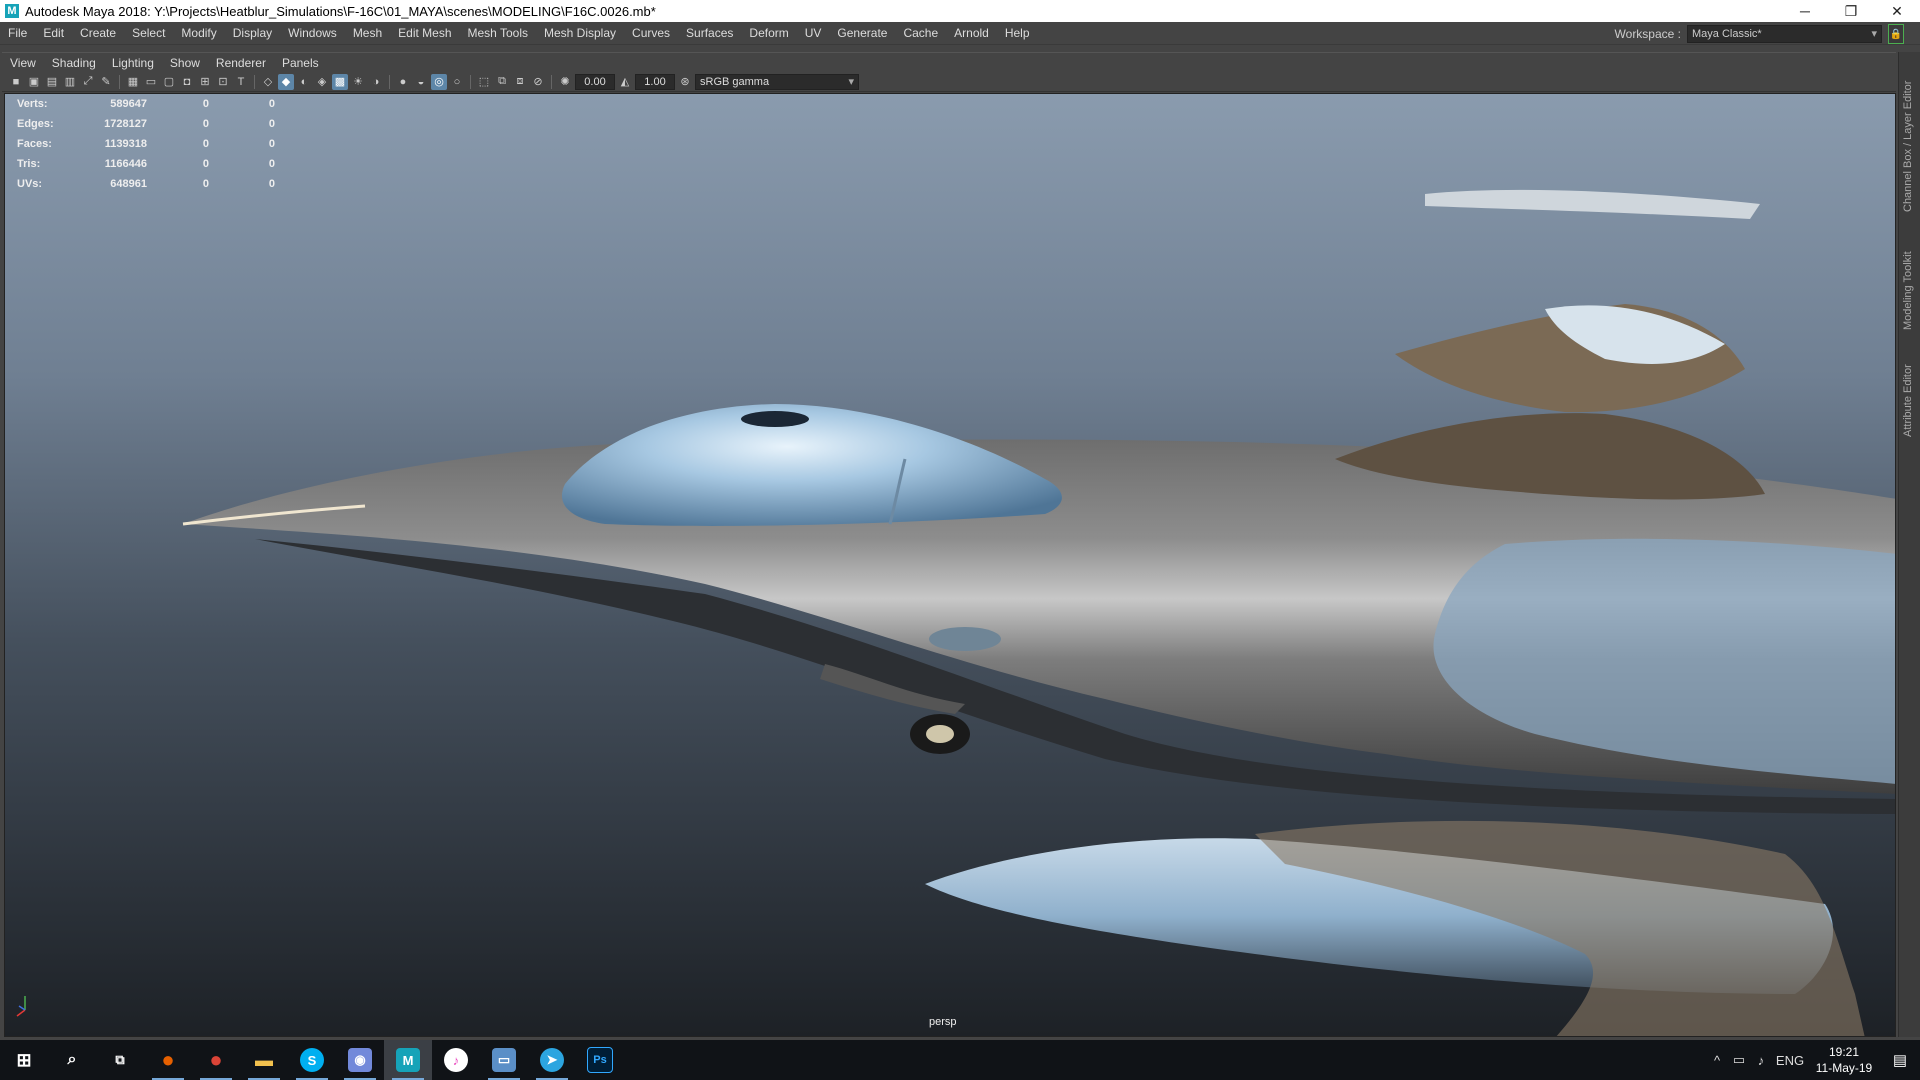 This screenshot has height=1080, width=1920. What do you see at coordinates (651, 33) in the screenshot?
I see `menu-curves: Curves` at bounding box center [651, 33].